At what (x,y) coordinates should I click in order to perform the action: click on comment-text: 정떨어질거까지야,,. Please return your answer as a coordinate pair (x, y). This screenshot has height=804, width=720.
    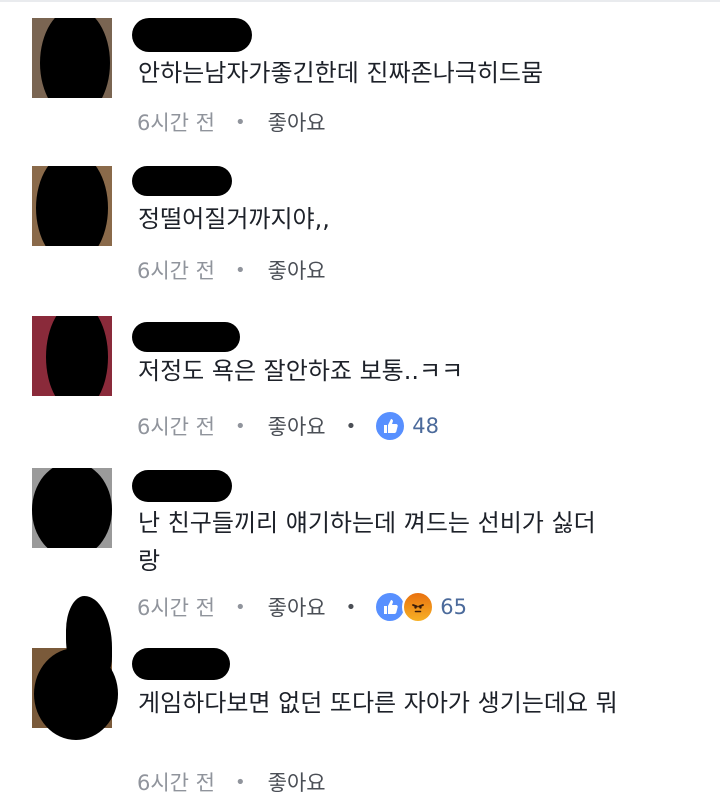
    Looking at the image, I should click on (234, 219).